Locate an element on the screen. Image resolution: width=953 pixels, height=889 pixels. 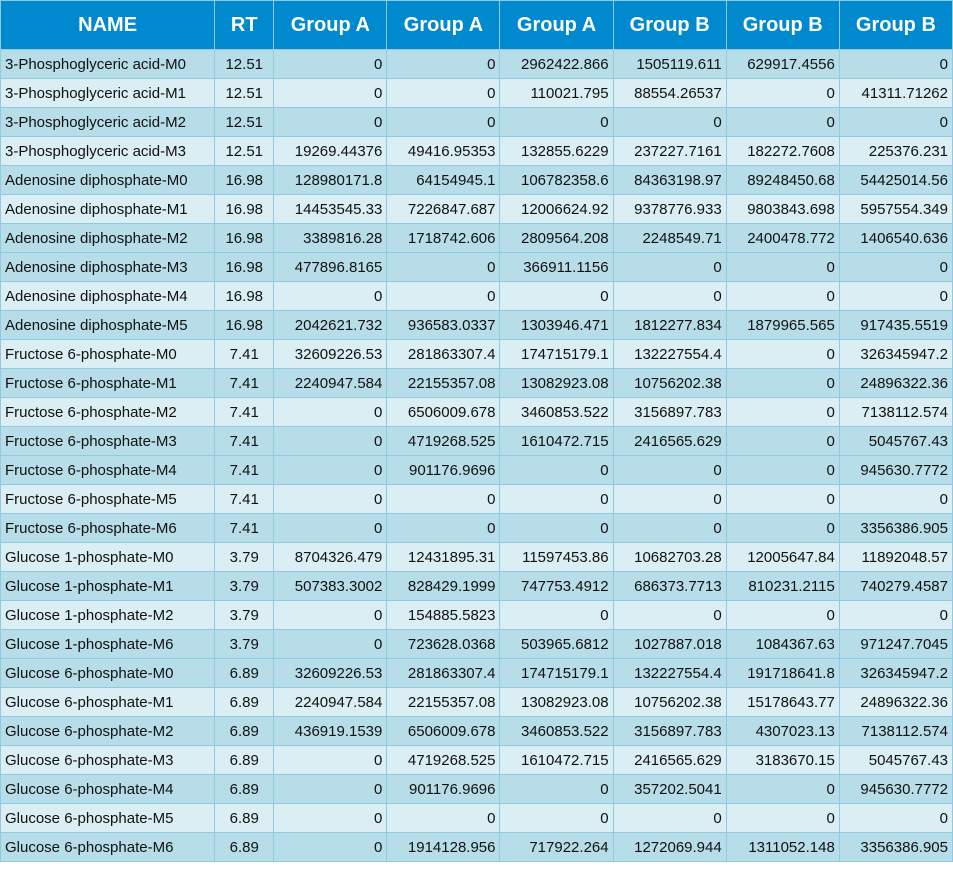
cell-group-a-2: 6506009.678 is located at coordinates (443, 412).